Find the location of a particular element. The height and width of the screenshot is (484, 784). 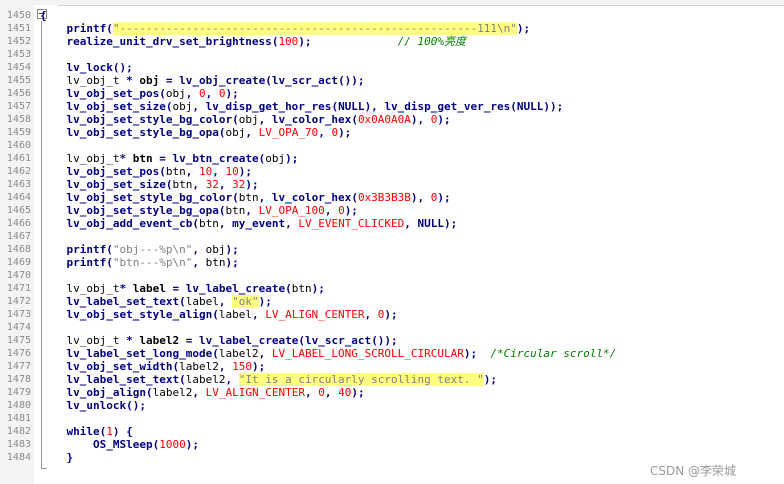

watermark: CSDN @李荣城 is located at coordinates (693, 471).